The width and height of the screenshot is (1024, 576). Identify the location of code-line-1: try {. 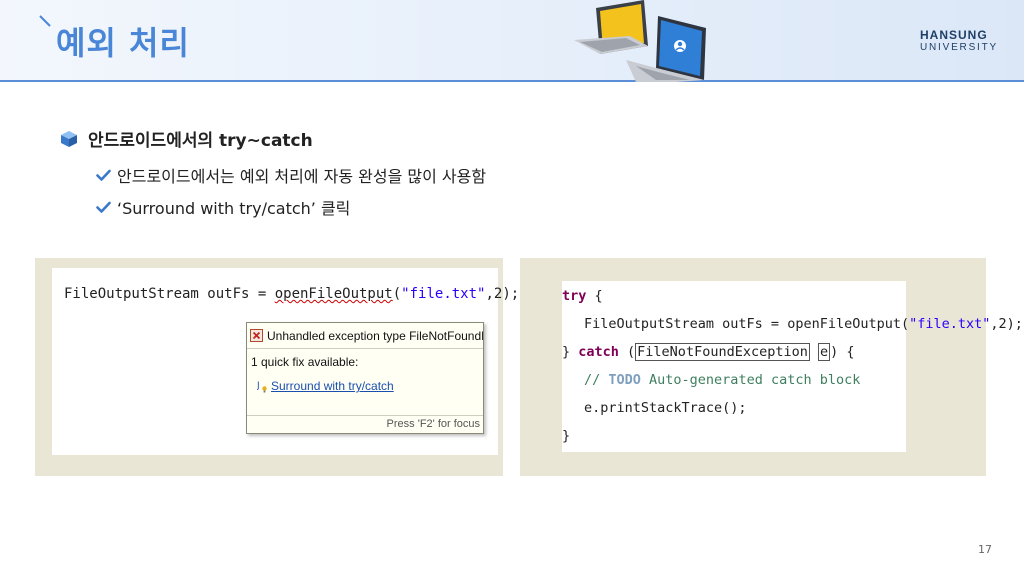
(582, 296).